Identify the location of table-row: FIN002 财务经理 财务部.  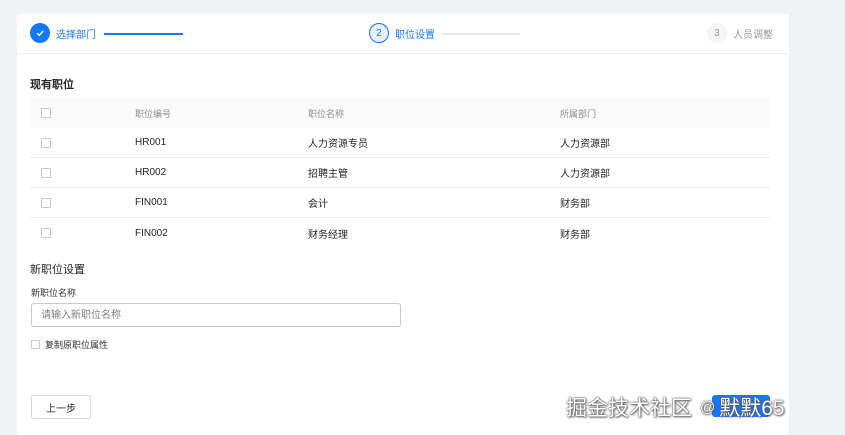
(400, 233).